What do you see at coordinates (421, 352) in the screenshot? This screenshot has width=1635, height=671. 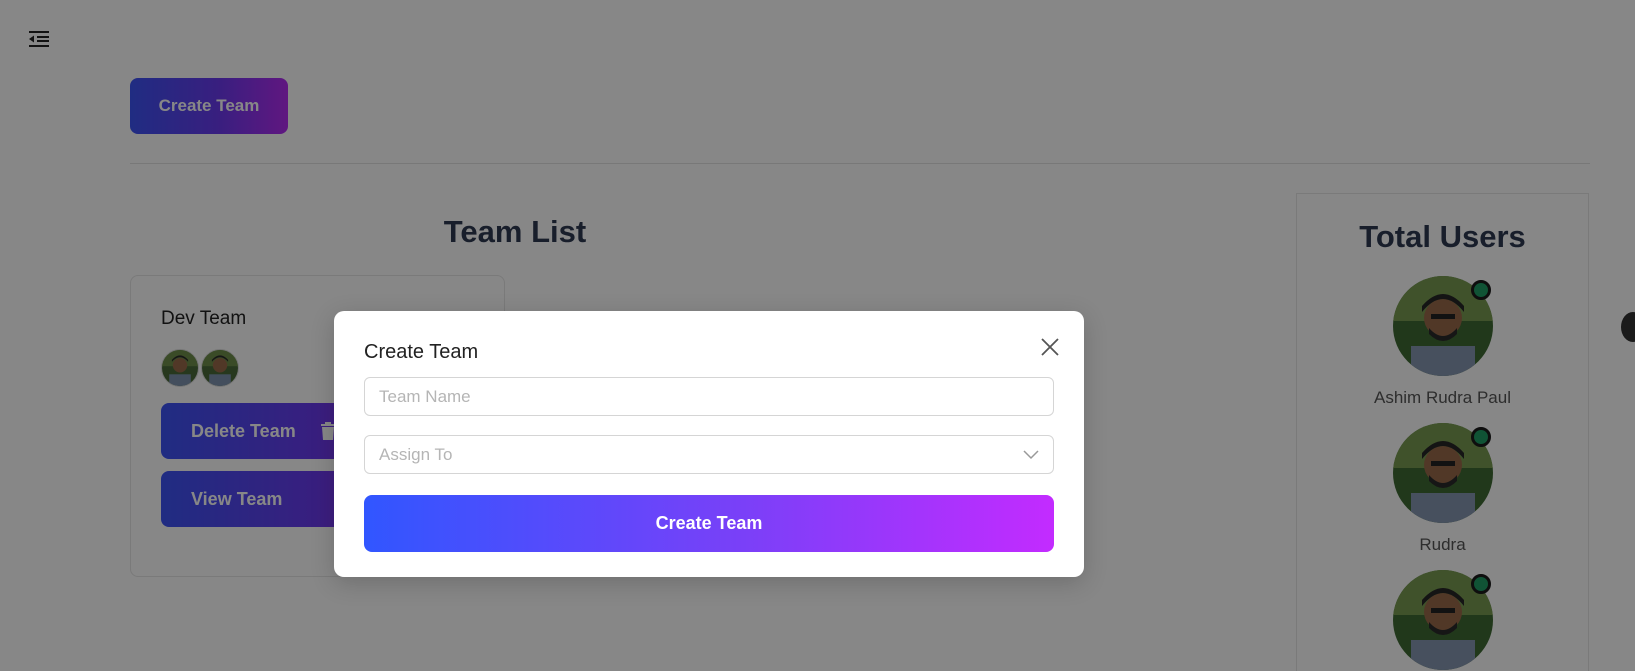 I see `modal-title: Create Team` at bounding box center [421, 352].